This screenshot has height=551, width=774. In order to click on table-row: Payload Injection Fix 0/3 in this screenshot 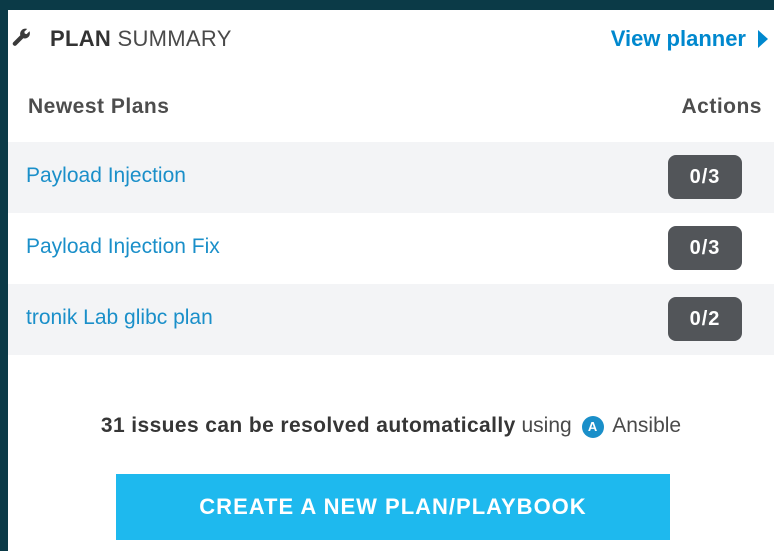, I will do `click(391, 248)`.